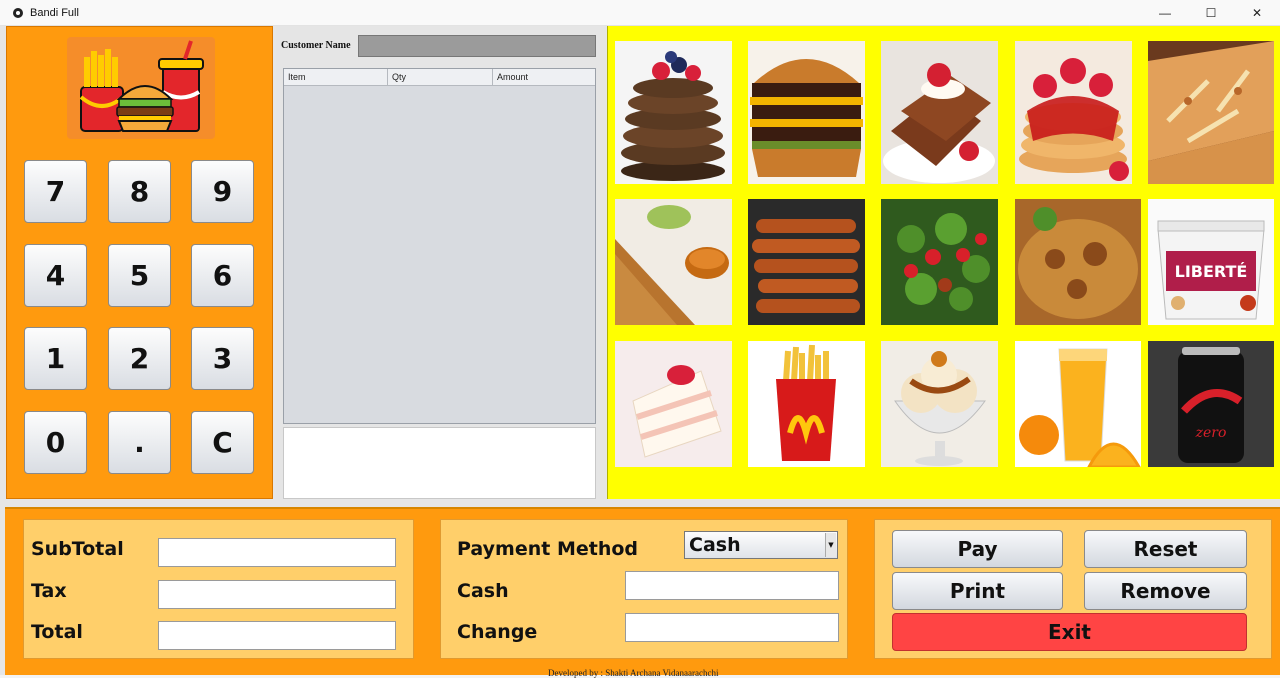 The image size is (1280, 678). I want to click on cash-field, so click(732, 585).